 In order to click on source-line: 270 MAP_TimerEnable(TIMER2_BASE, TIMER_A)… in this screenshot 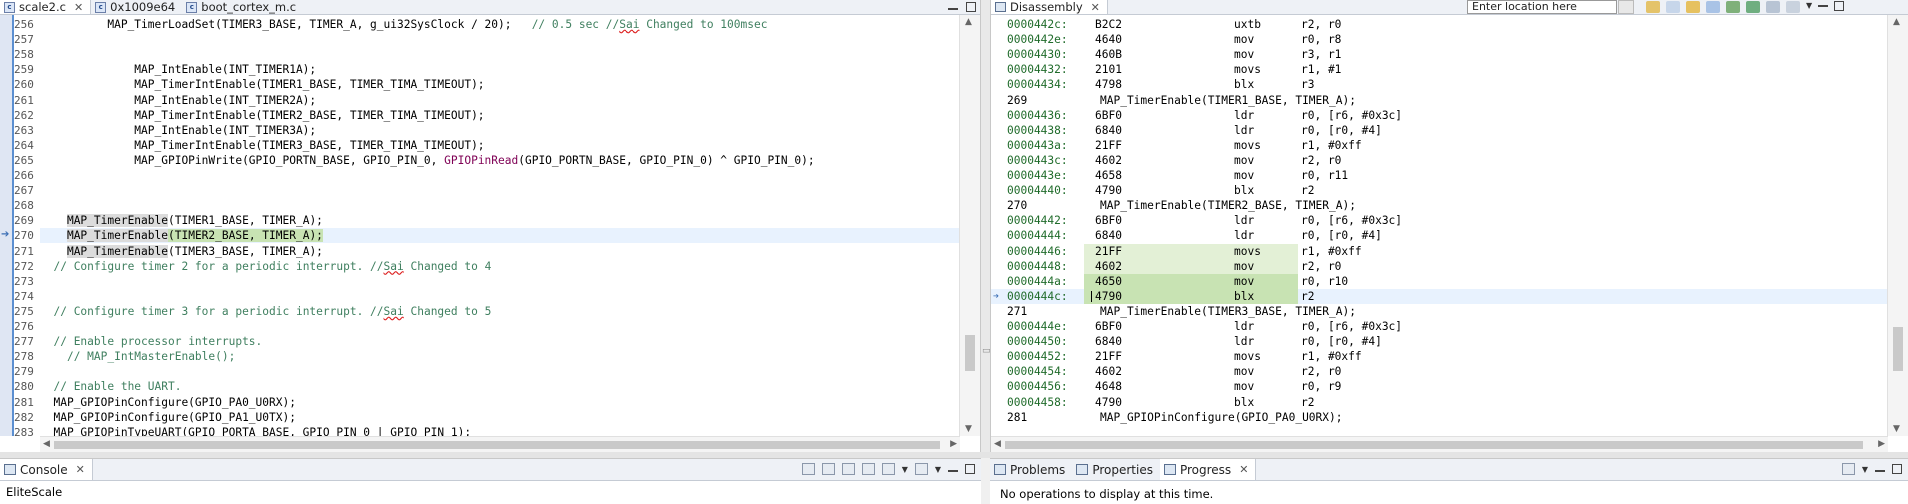, I will do `click(1439, 205)`.